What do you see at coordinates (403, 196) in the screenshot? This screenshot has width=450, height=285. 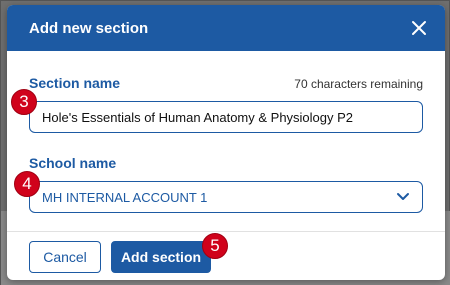 I see `chevron-down-icon` at bounding box center [403, 196].